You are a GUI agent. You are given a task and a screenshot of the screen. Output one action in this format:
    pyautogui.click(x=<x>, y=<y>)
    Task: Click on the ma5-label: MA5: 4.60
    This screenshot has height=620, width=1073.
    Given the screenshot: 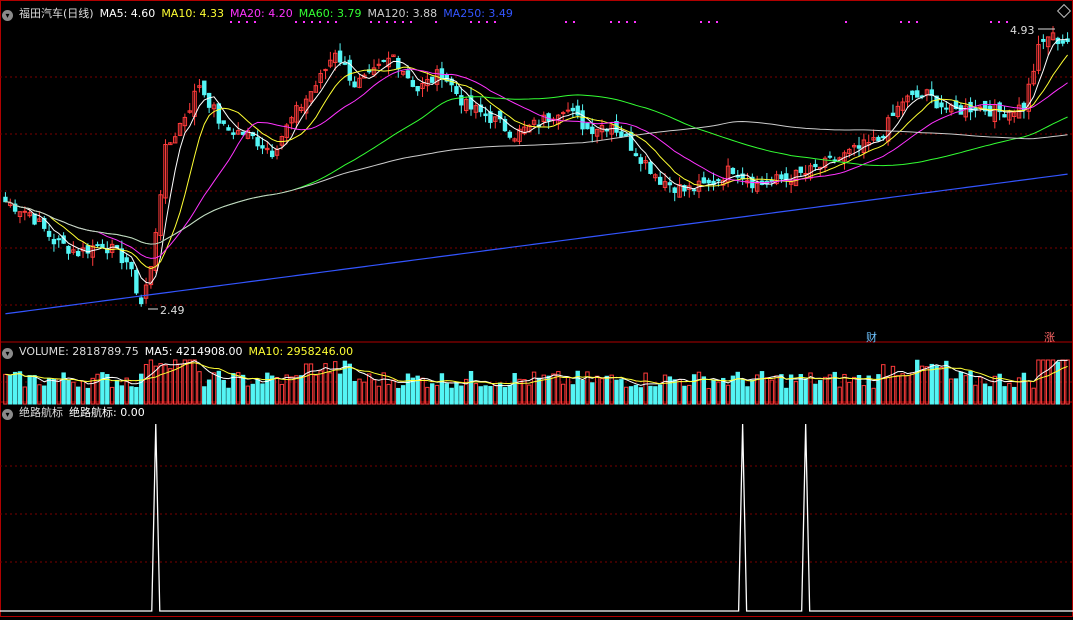 What is the action you would take?
    pyautogui.click(x=127, y=13)
    